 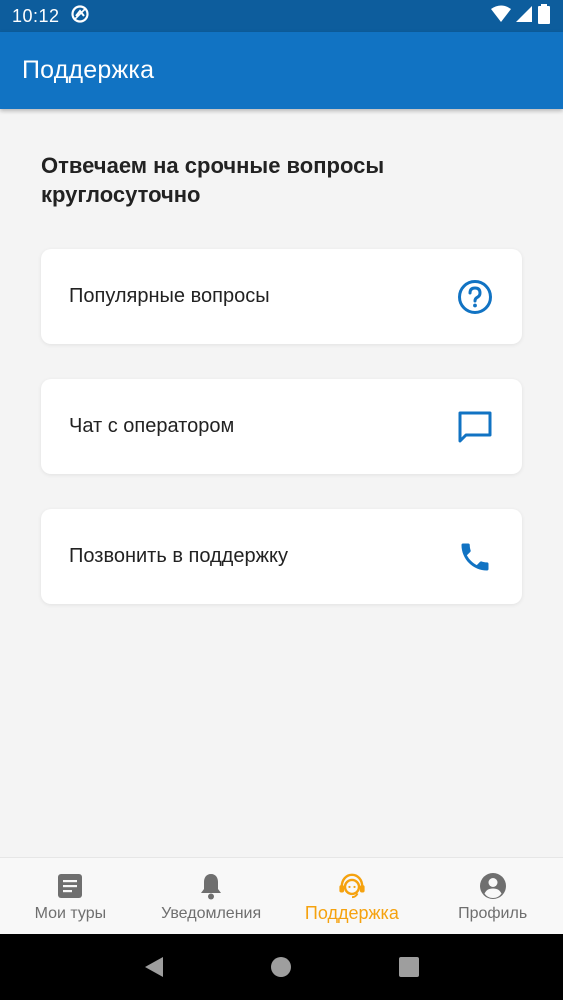 I want to click on signal-icon, so click(x=524, y=16).